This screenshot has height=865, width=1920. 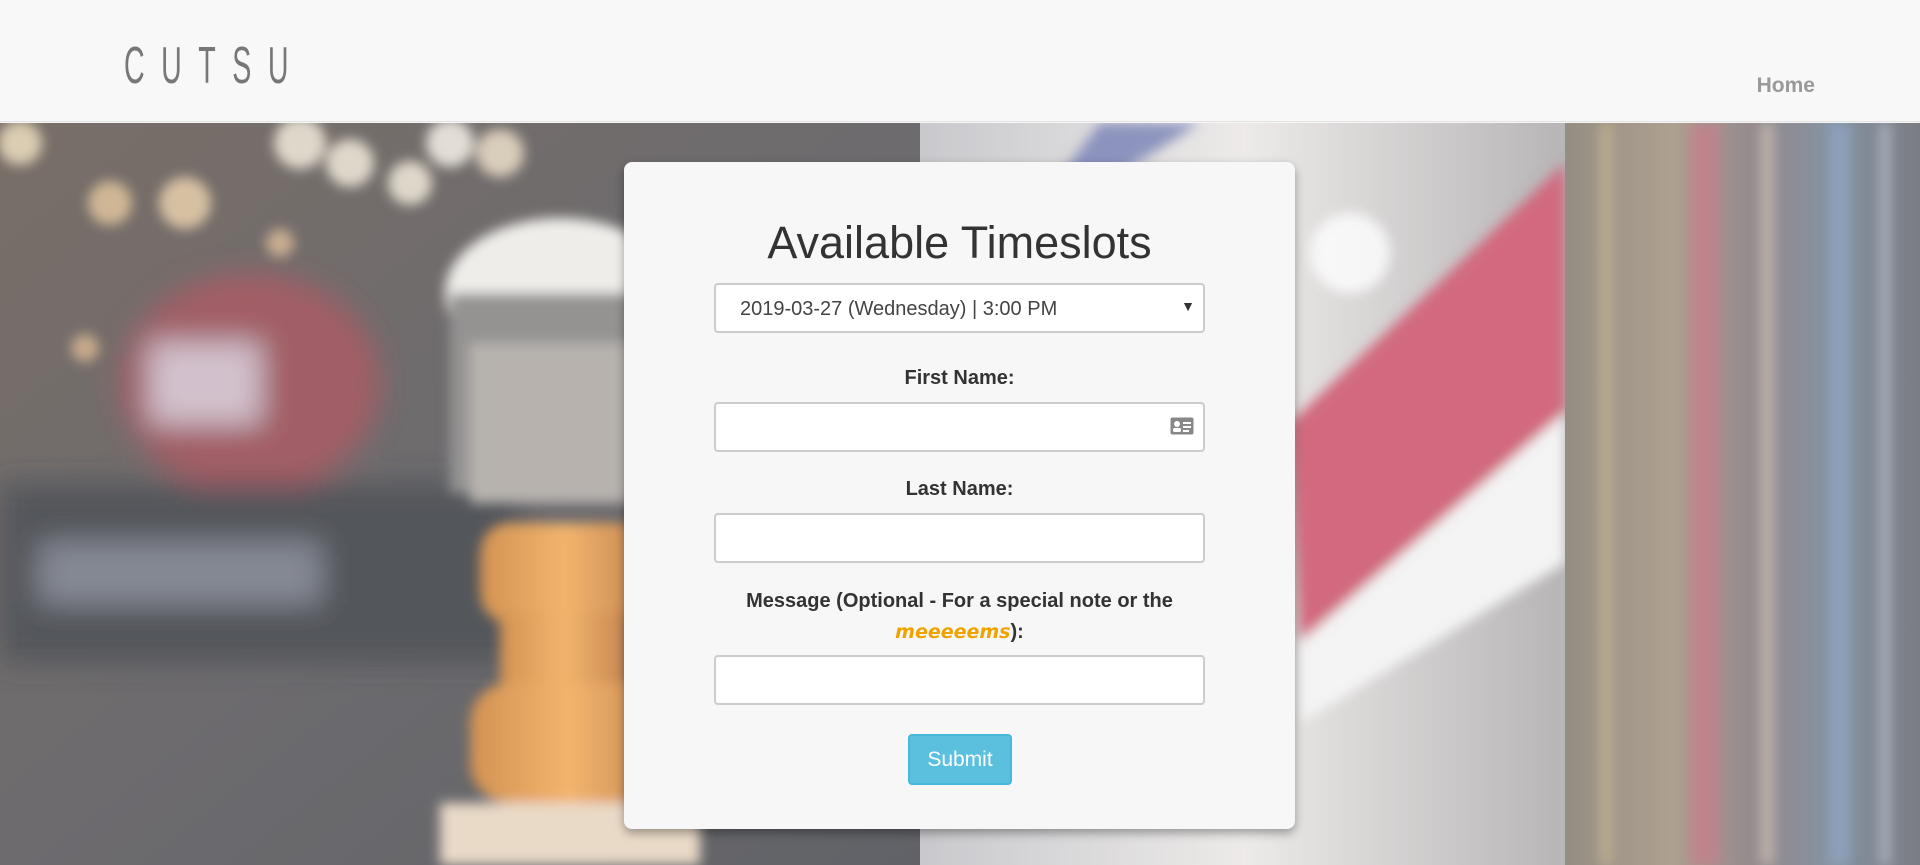 What do you see at coordinates (1188, 306) in the screenshot?
I see `caret-down-icon: ▼` at bounding box center [1188, 306].